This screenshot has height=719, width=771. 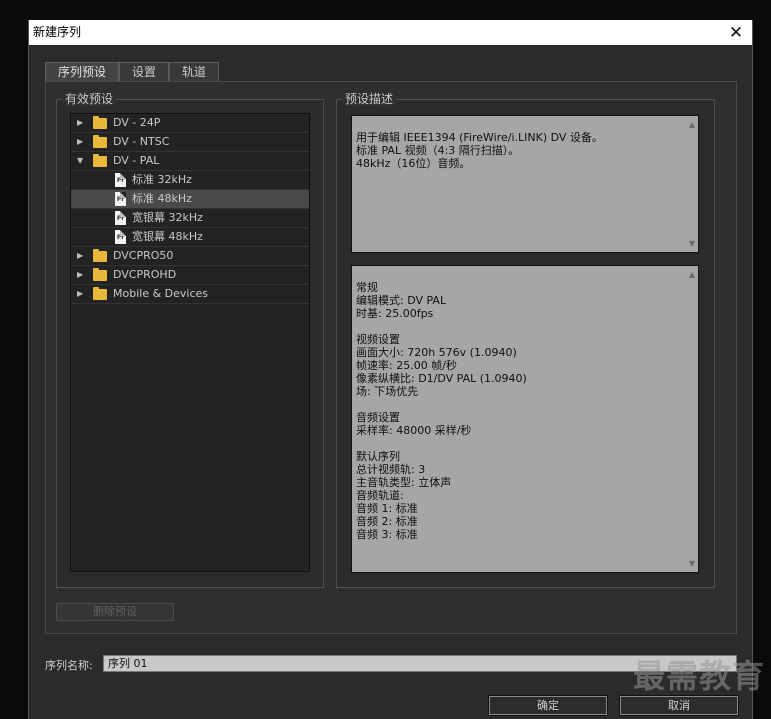 I want to click on tree-folder-dvcpro50: ▶ DVCPRO50, so click(x=190, y=256).